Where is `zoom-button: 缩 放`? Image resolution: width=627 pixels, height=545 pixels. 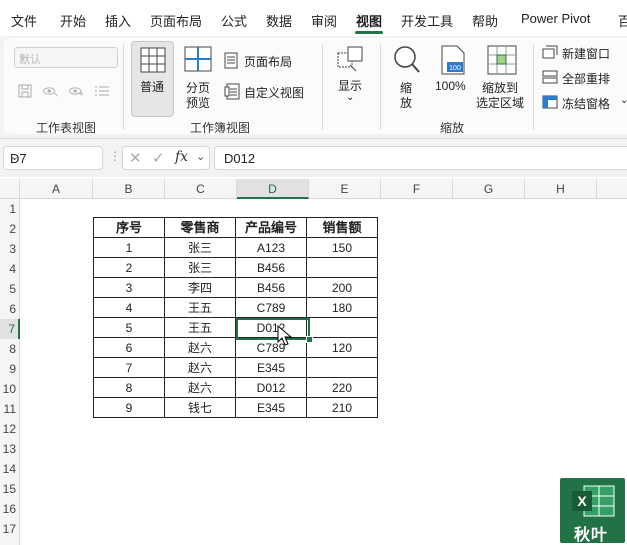 zoom-button: 缩 放 is located at coordinates (406, 78).